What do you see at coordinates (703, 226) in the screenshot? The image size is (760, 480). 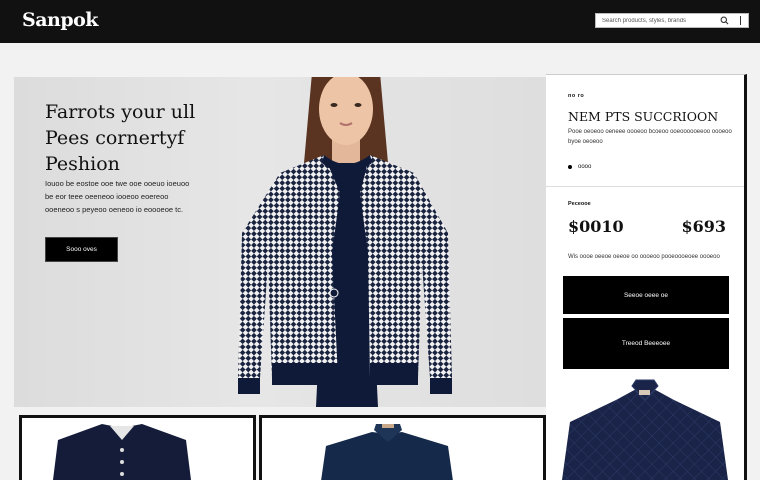 I see `price-secondary: $693` at bounding box center [703, 226].